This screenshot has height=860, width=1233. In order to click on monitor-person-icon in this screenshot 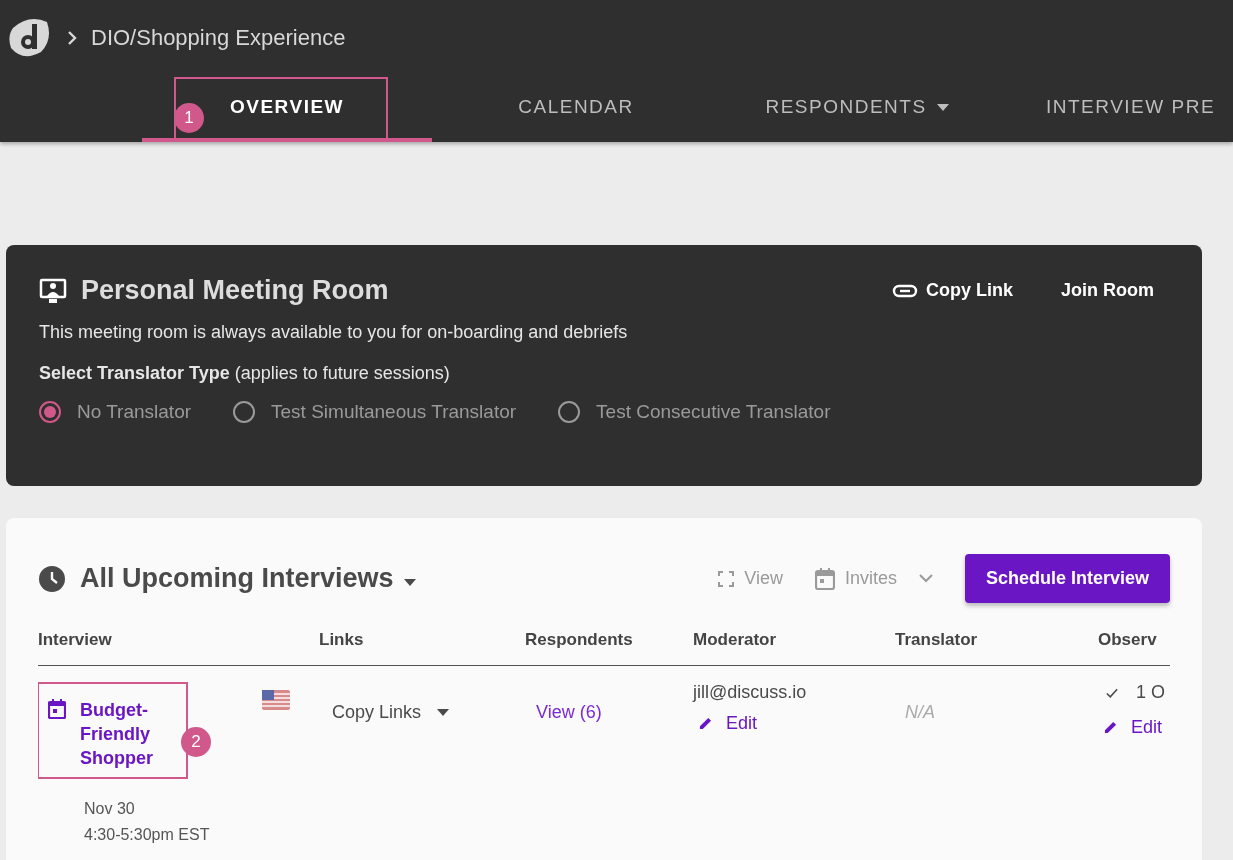, I will do `click(53, 290)`.